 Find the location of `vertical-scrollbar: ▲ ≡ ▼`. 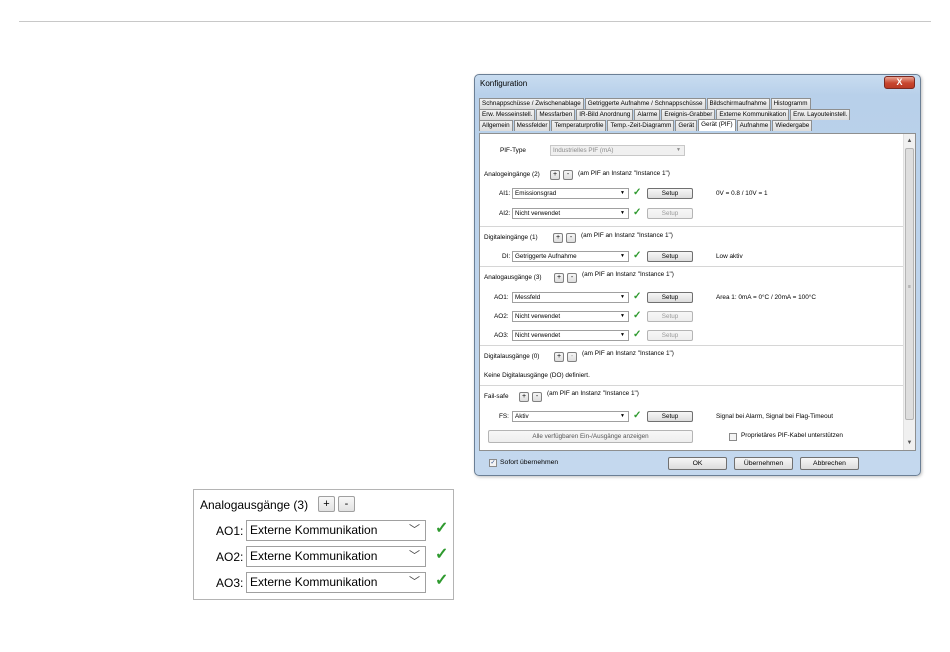

vertical-scrollbar: ▲ ≡ ▼ is located at coordinates (909, 292).